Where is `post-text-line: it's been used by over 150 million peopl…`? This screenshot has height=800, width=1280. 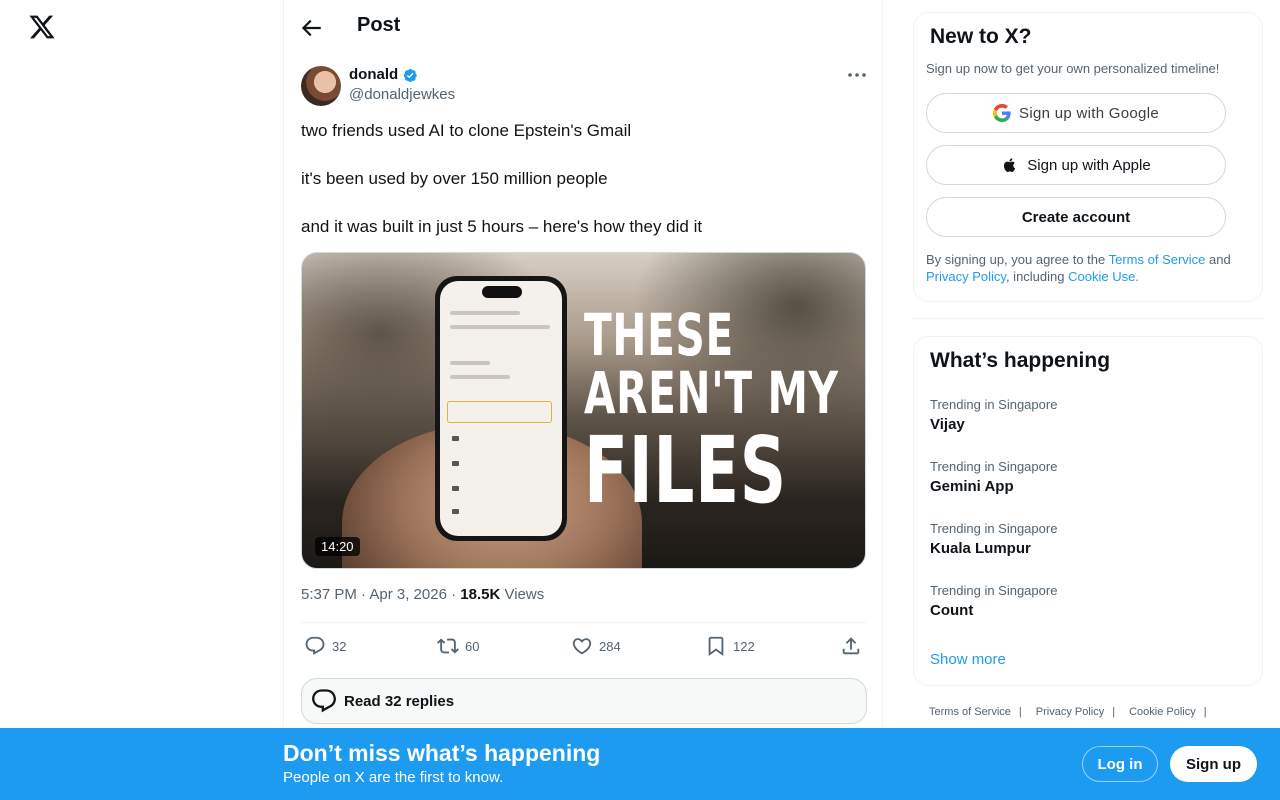 post-text-line: it's been used by over 150 million peopl… is located at coordinates (454, 178).